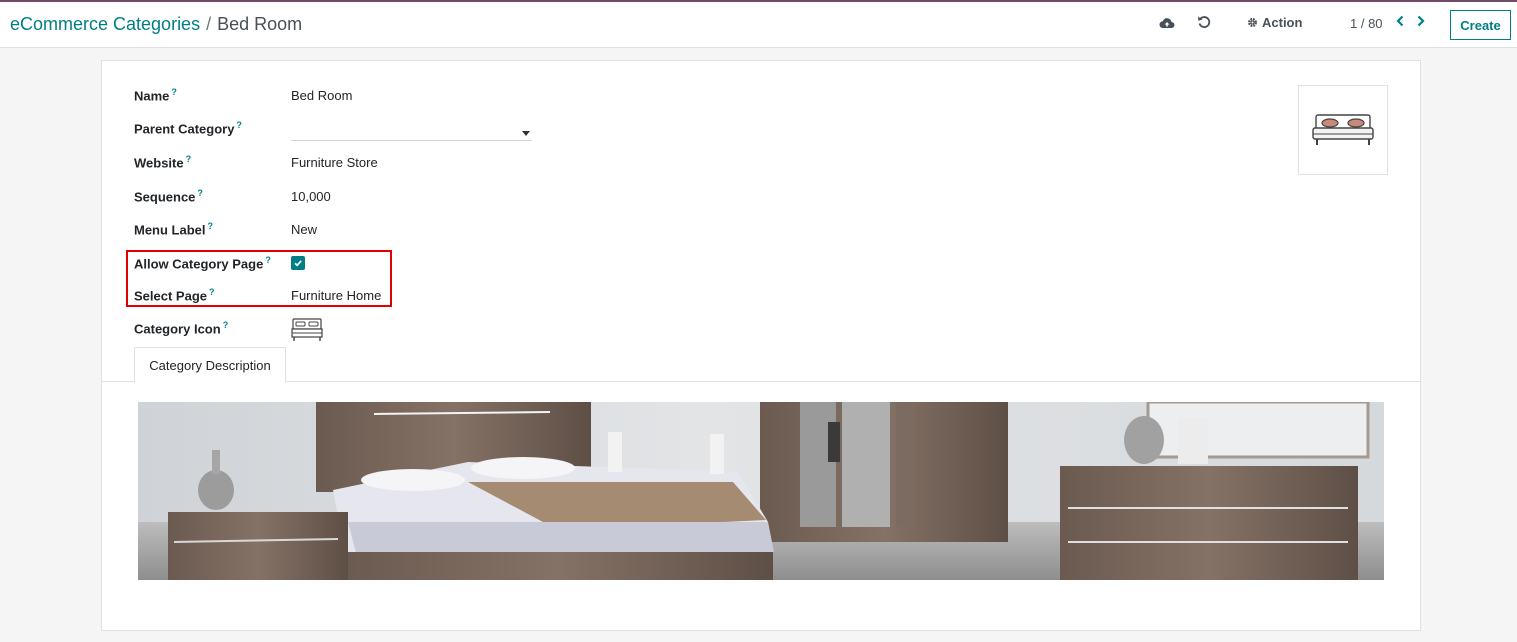  Describe the element at coordinates (1366, 23) in the screenshot. I see `pager-value: 1 / 80` at that location.